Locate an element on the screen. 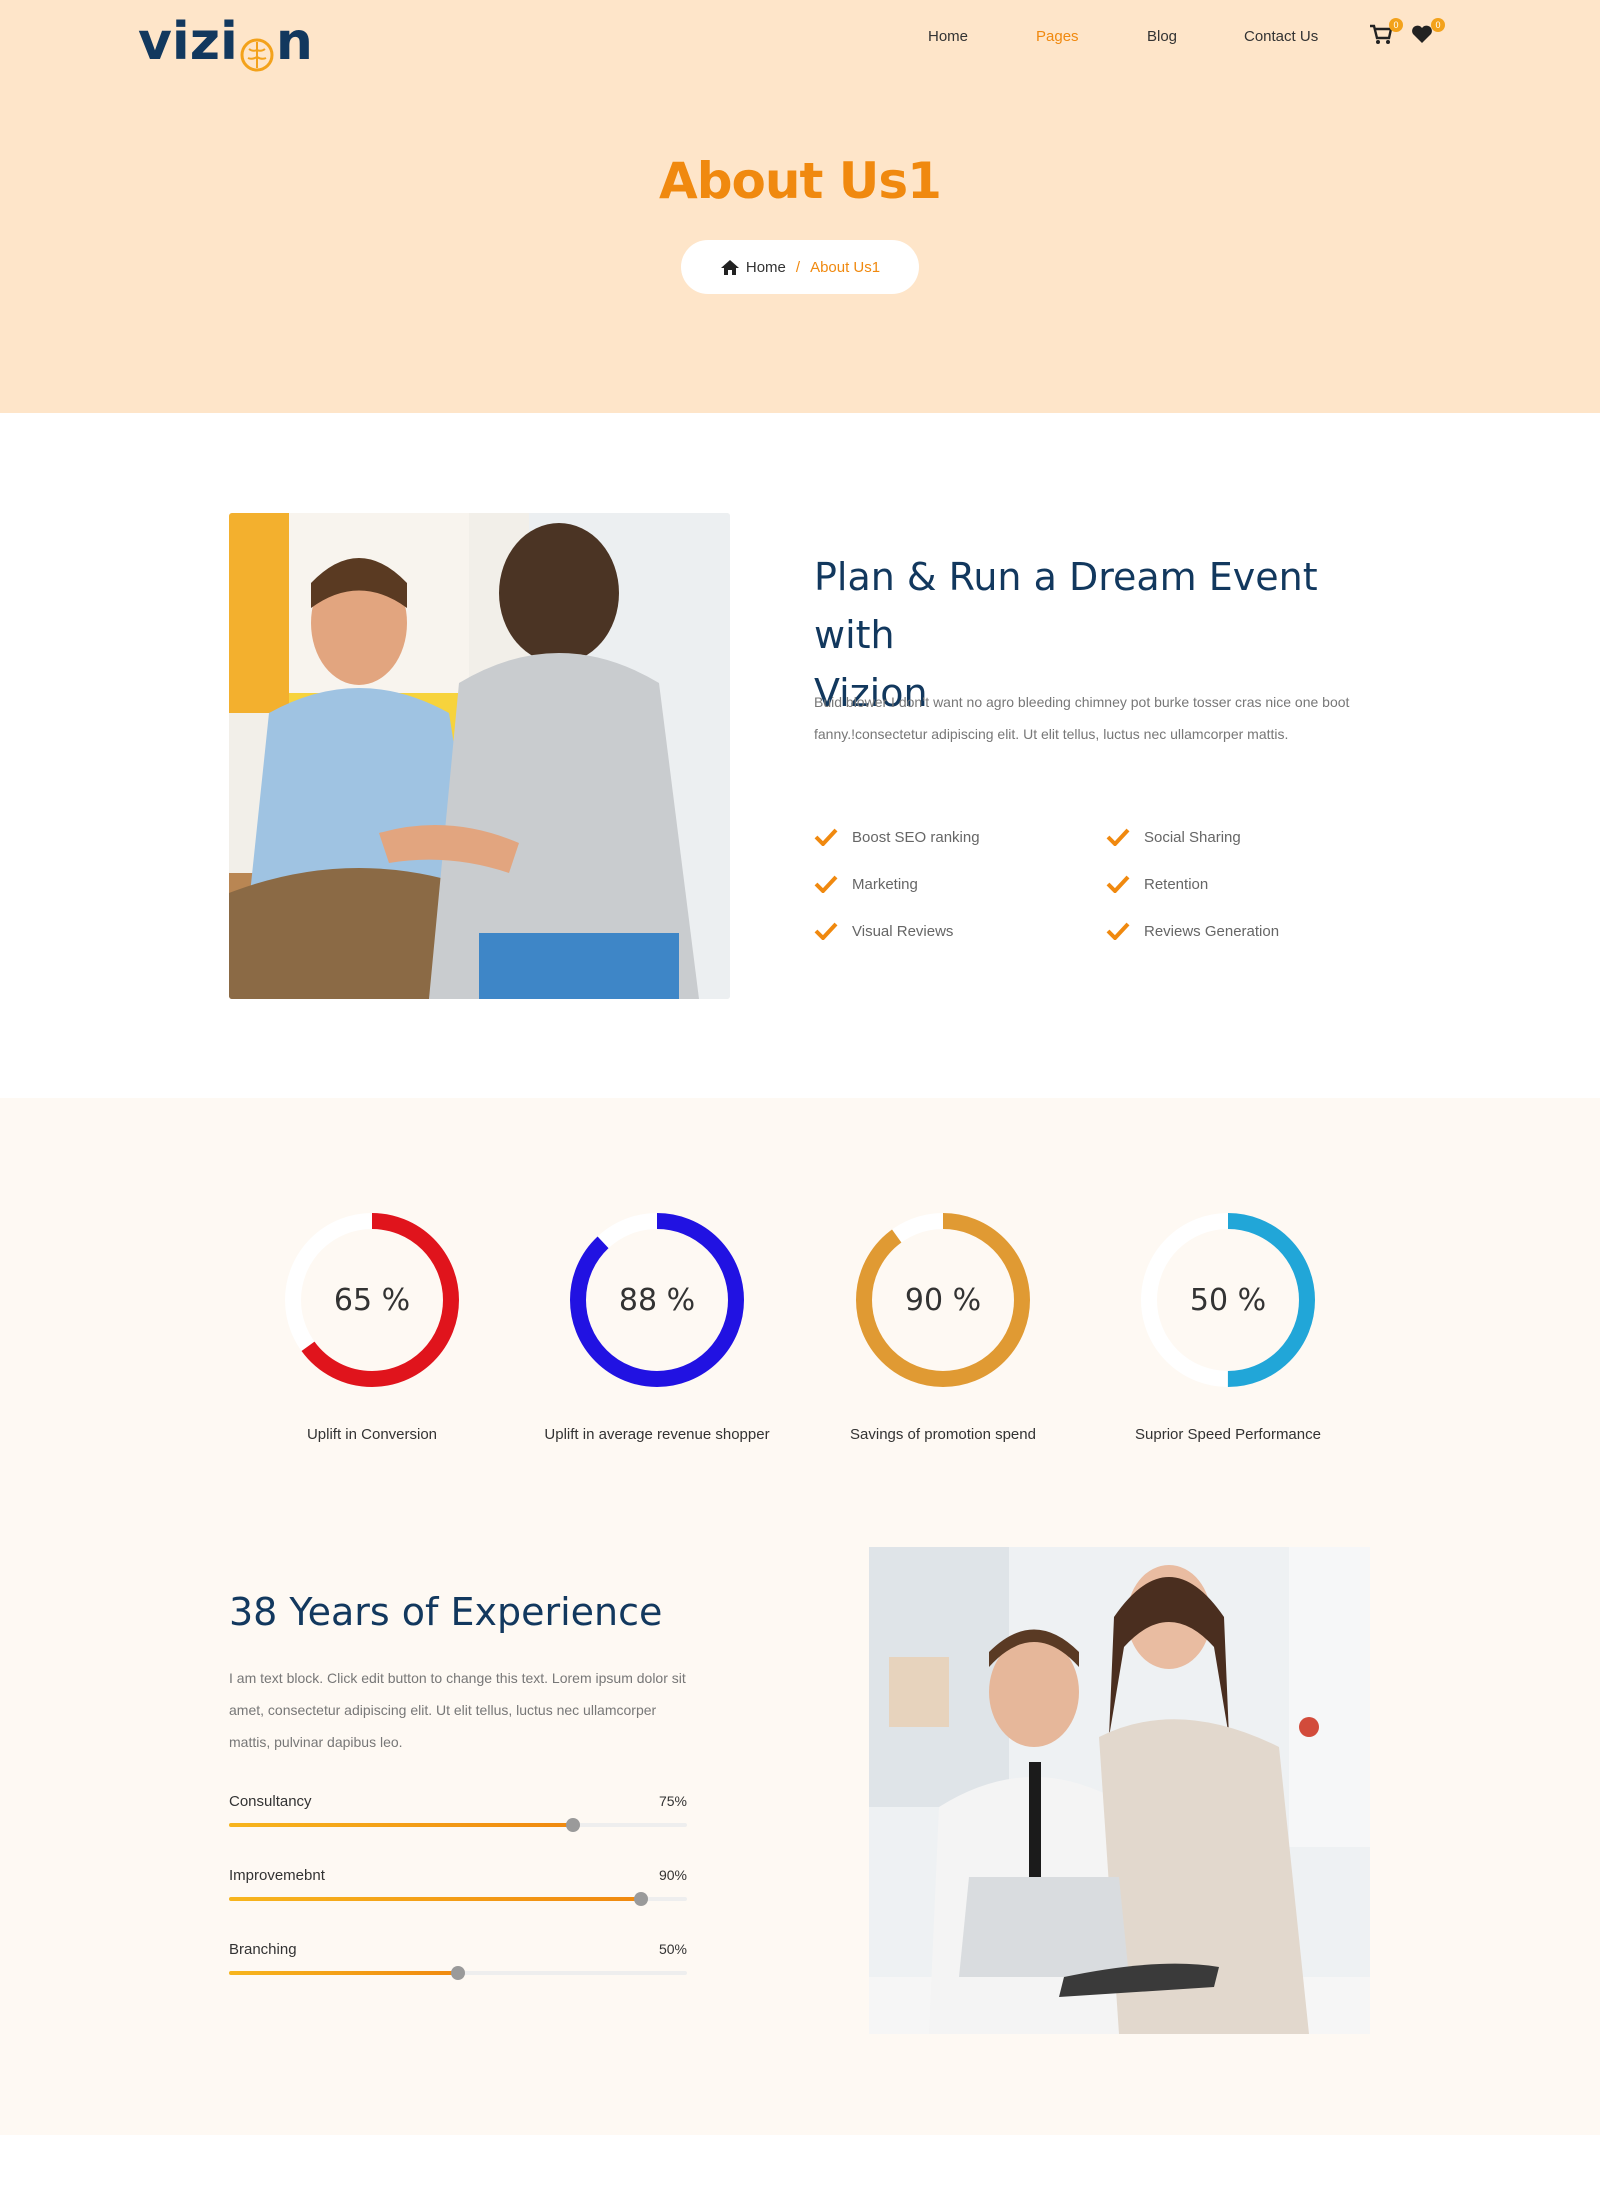  breadcrumb-current: About Us1 is located at coordinates (845, 267).